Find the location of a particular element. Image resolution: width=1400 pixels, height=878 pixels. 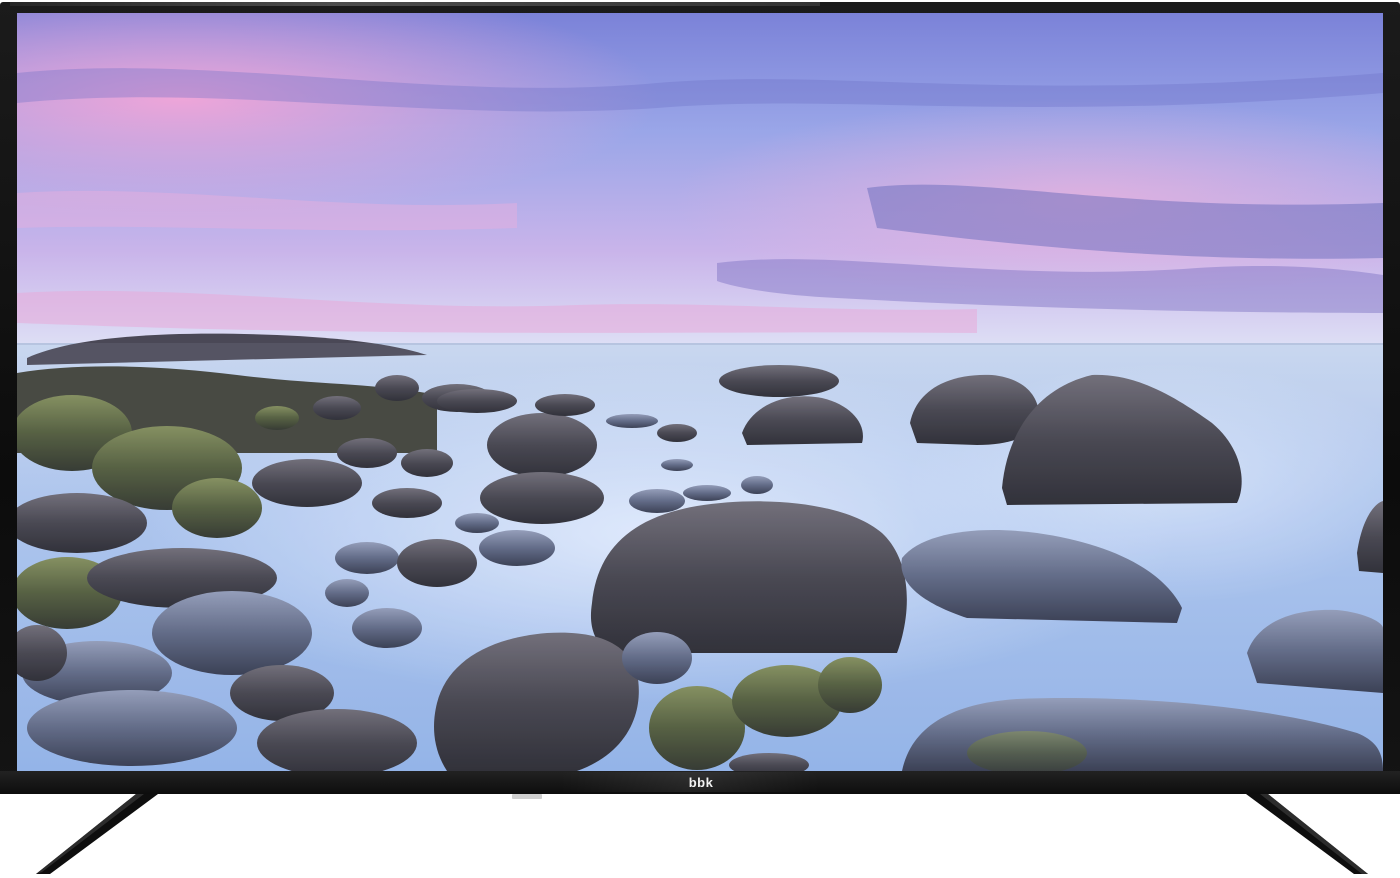

stand-right-leg is located at coordinates (1307, 834).